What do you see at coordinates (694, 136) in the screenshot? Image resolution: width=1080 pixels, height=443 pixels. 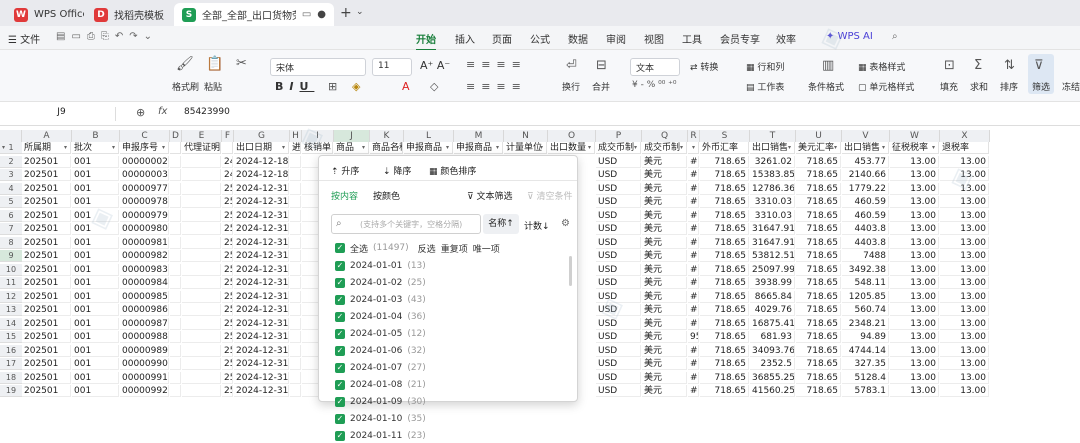 I see `column-header-r: R` at bounding box center [694, 136].